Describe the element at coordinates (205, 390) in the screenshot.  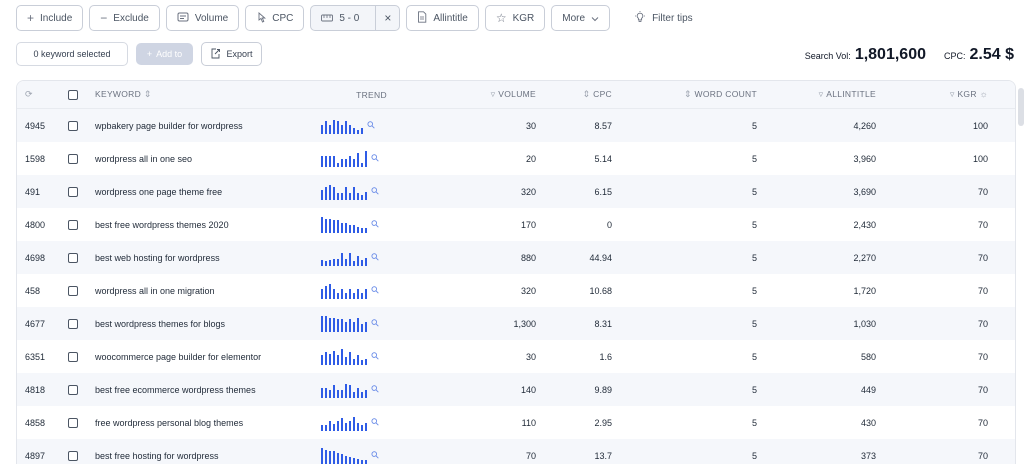
I see `keyword-cell: best free ecommerce wordpress themes` at that location.